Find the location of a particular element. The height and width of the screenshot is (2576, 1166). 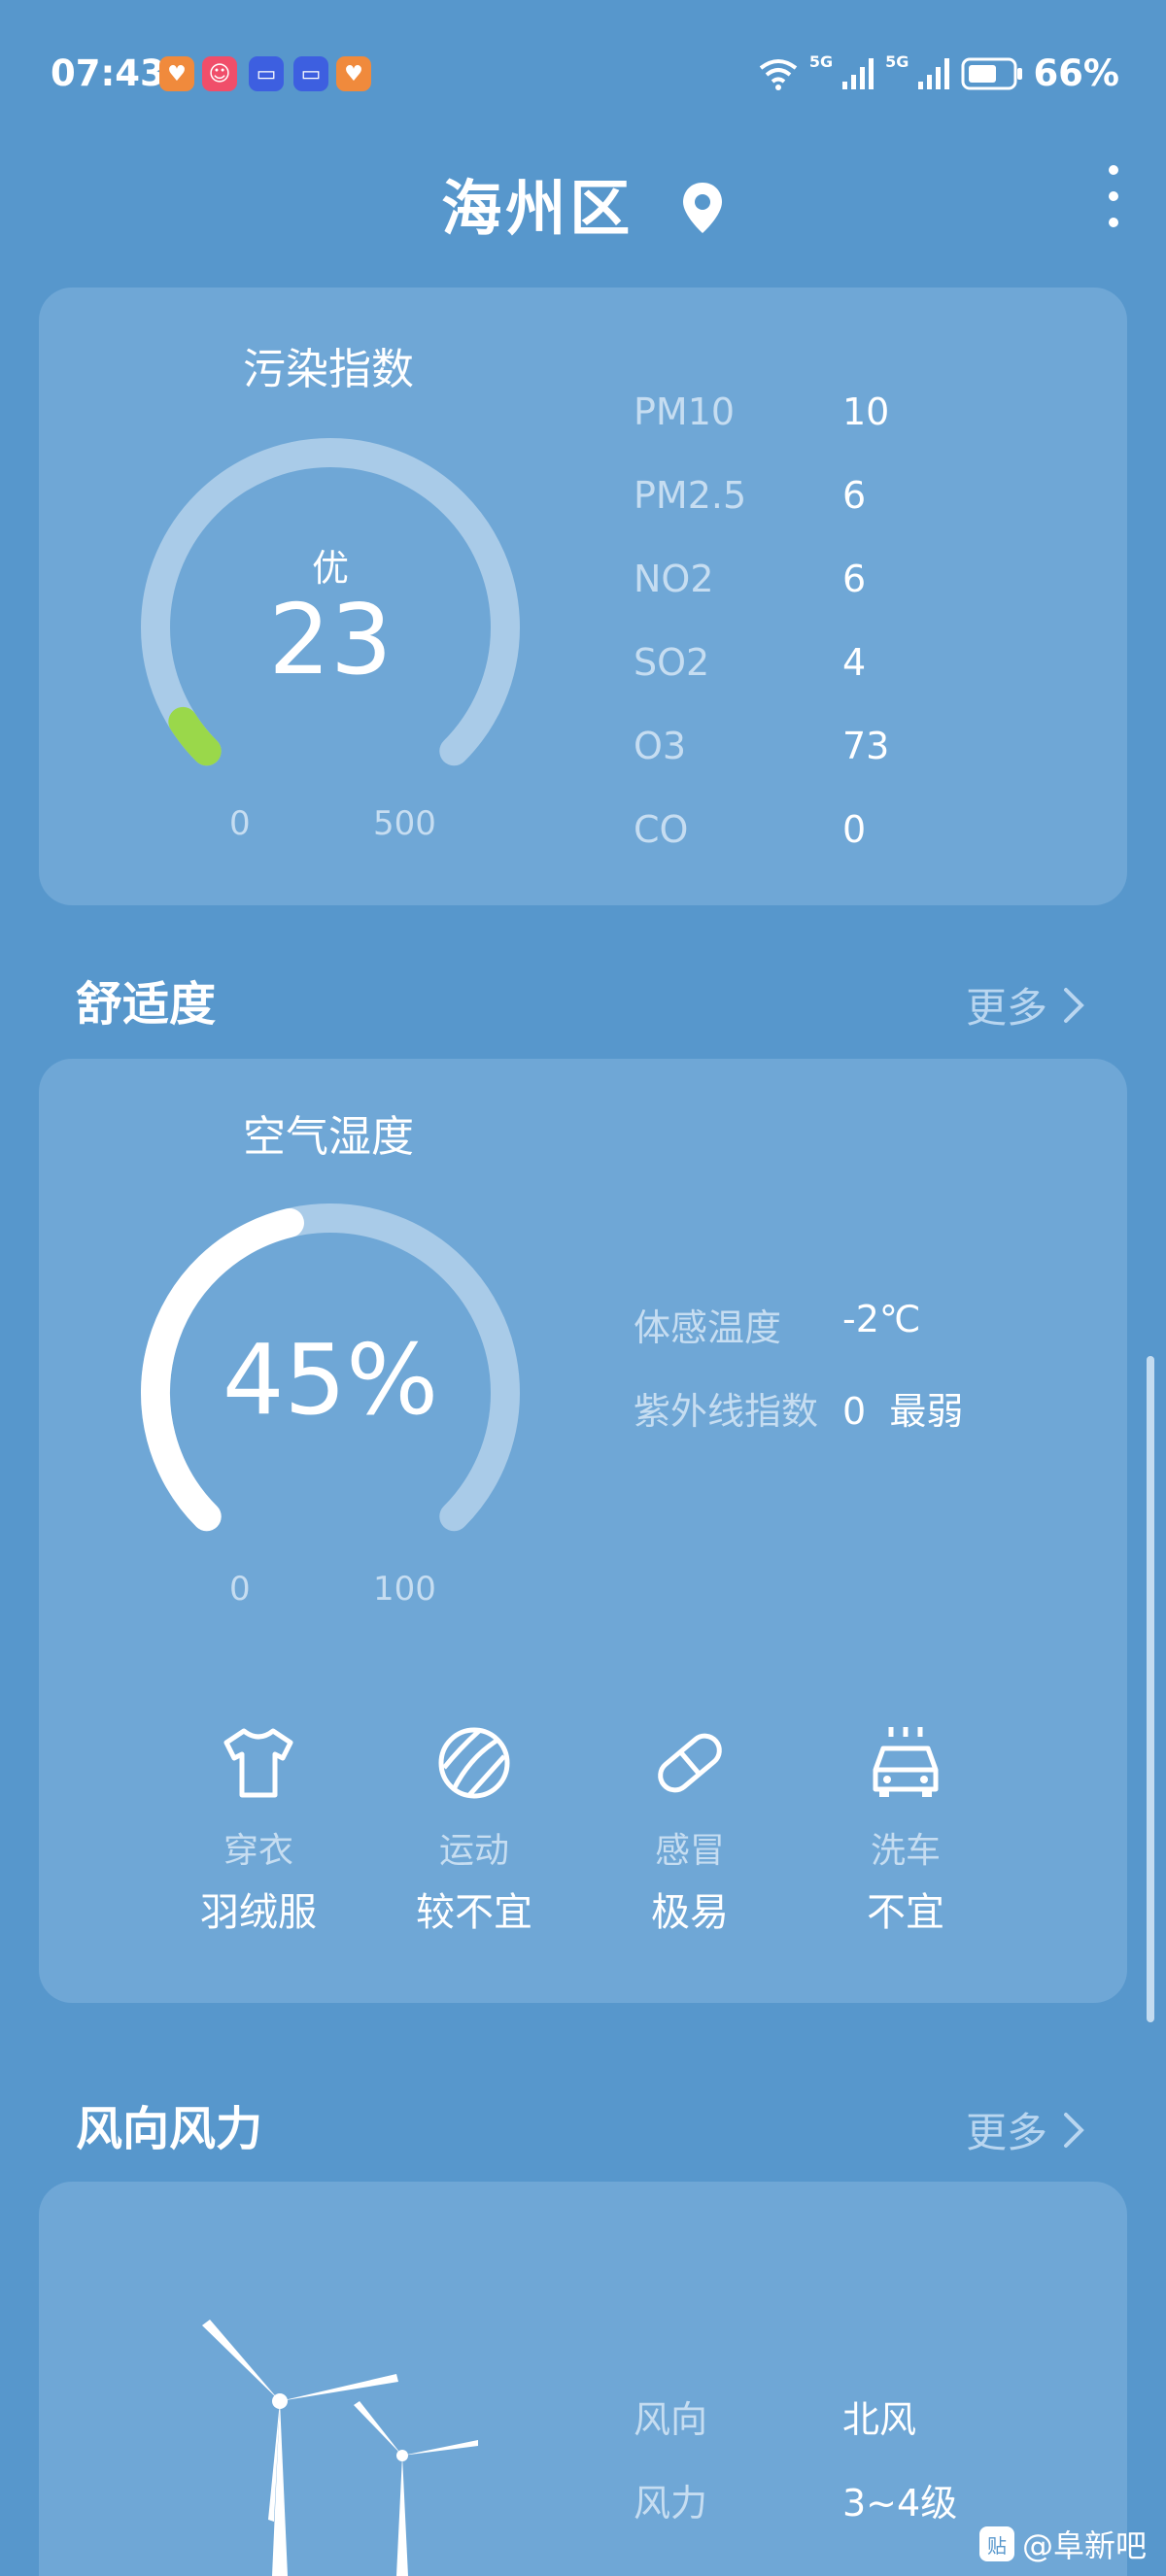

pollutant-value: 10 is located at coordinates (866, 411).